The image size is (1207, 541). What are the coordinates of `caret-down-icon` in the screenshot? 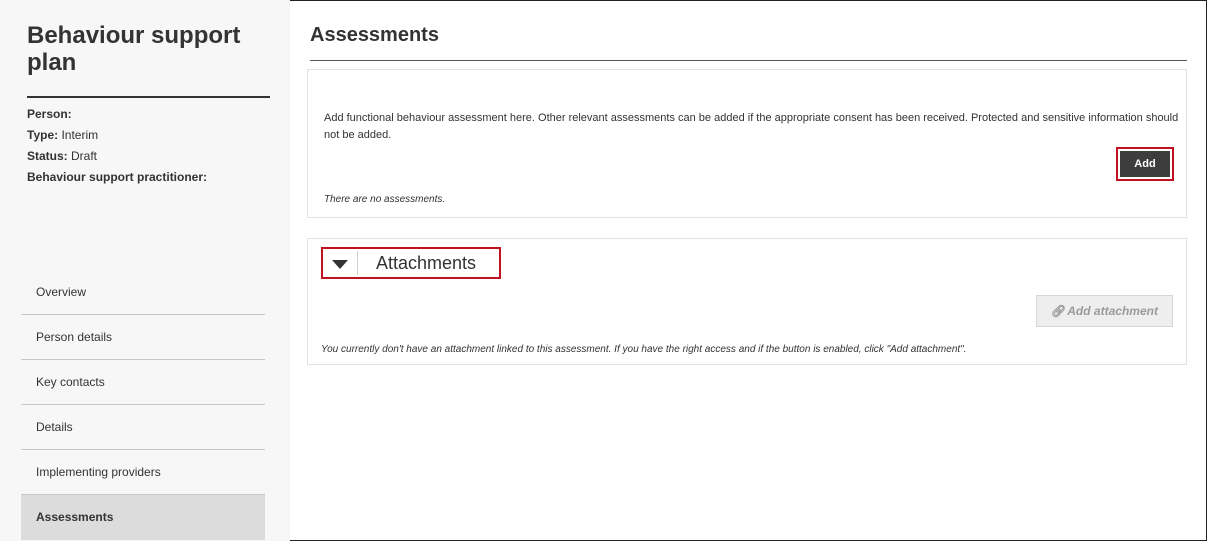 It's located at (340, 264).